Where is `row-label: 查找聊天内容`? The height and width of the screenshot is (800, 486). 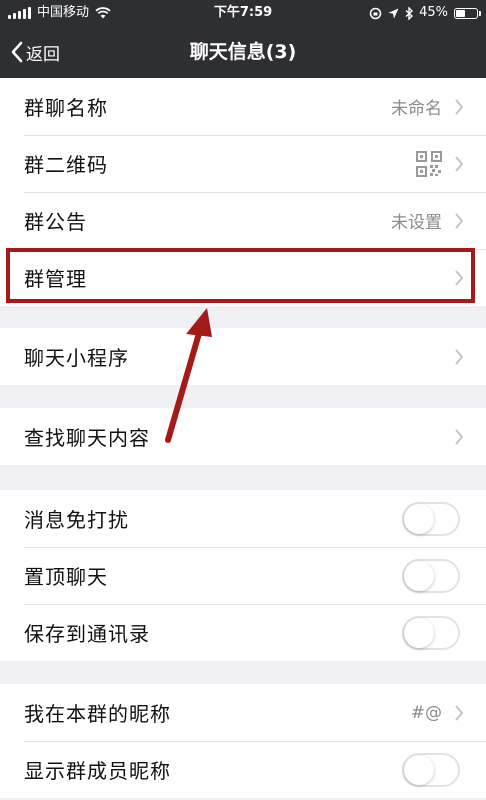
row-label: 查找聊天内容 is located at coordinates (87, 438).